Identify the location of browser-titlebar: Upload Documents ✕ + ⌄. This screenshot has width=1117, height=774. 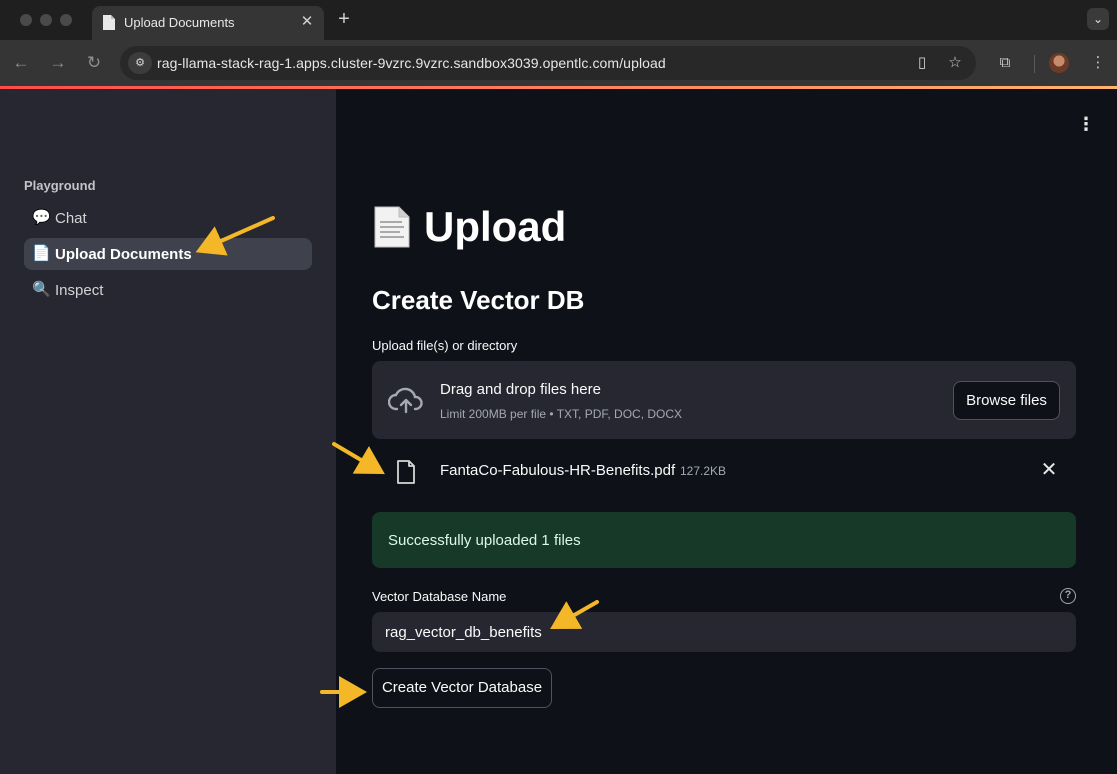
(558, 20).